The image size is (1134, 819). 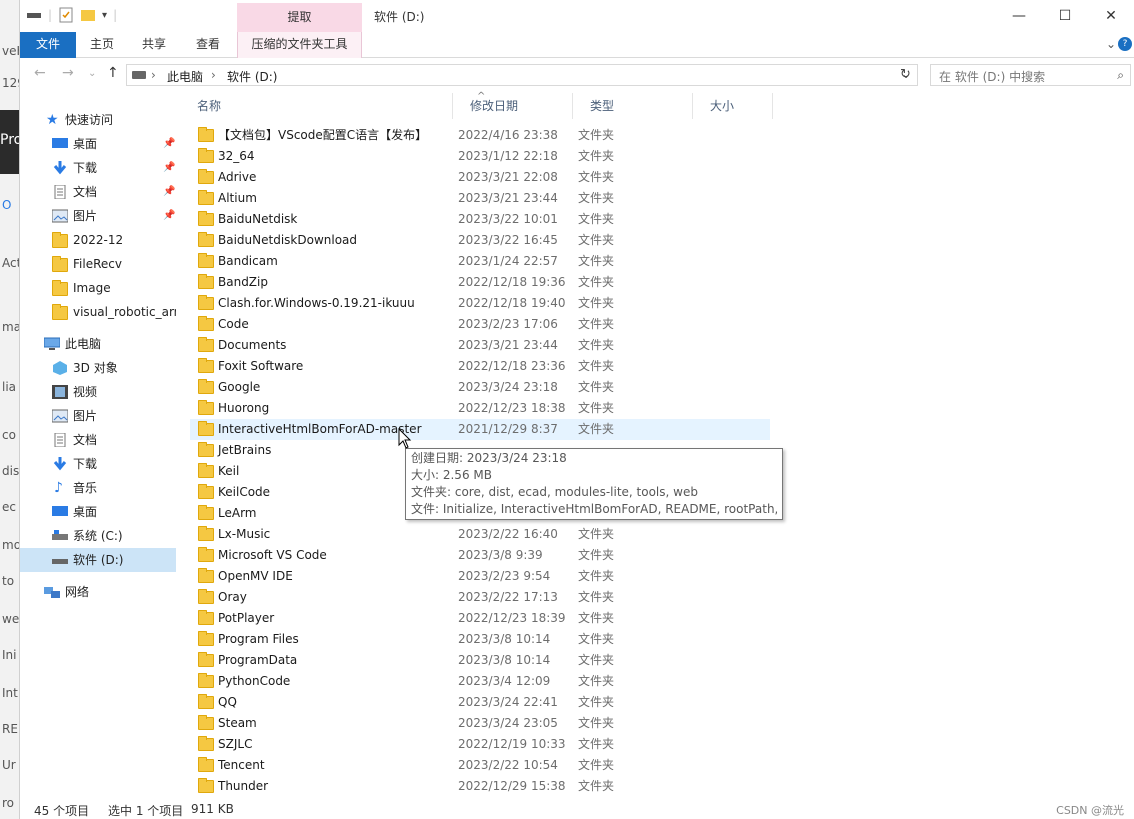 I want to click on file-row: Microsoft VS Code 2023/3/8 9:39 文件夹, so click(x=480, y=555).